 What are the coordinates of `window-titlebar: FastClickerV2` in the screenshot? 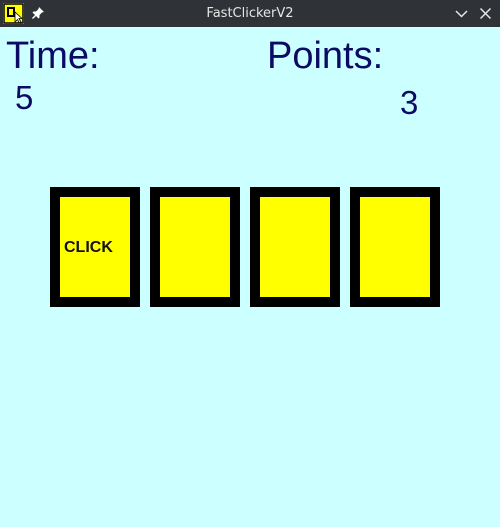 It's located at (250, 13).